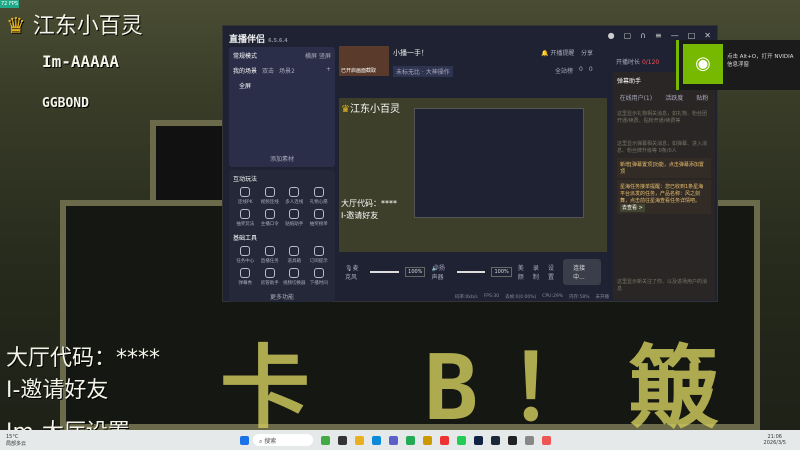 The height and width of the screenshot is (450, 800). What do you see at coordinates (501, 272) in the screenshot?
I see `speaker-volume: 100%` at bounding box center [501, 272].